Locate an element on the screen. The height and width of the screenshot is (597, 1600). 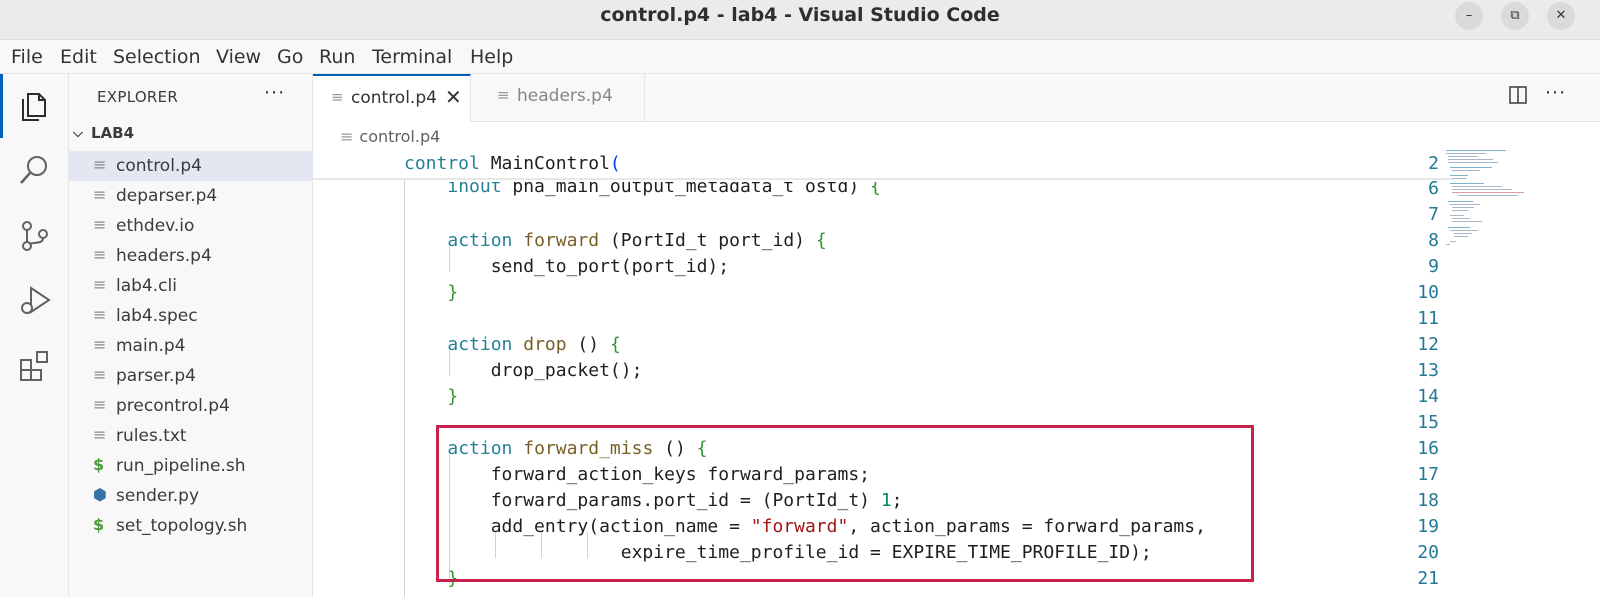
menu-terminal: Terminal is located at coordinates (412, 57).